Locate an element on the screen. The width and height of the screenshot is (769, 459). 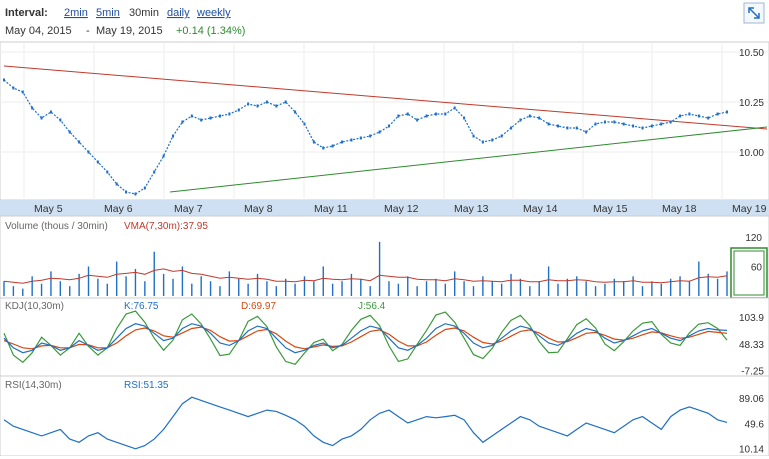
rsi-tick-label: 49.6 is located at coordinates (755, 424).